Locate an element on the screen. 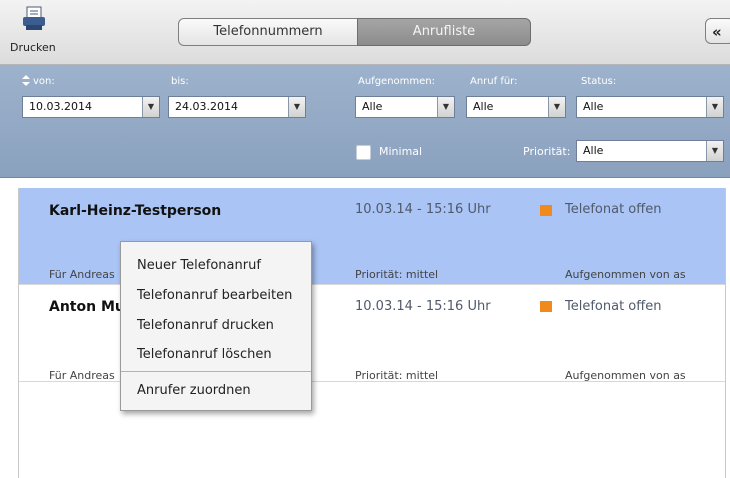 The image size is (730, 478). minimal-label: Minimal is located at coordinates (401, 151).